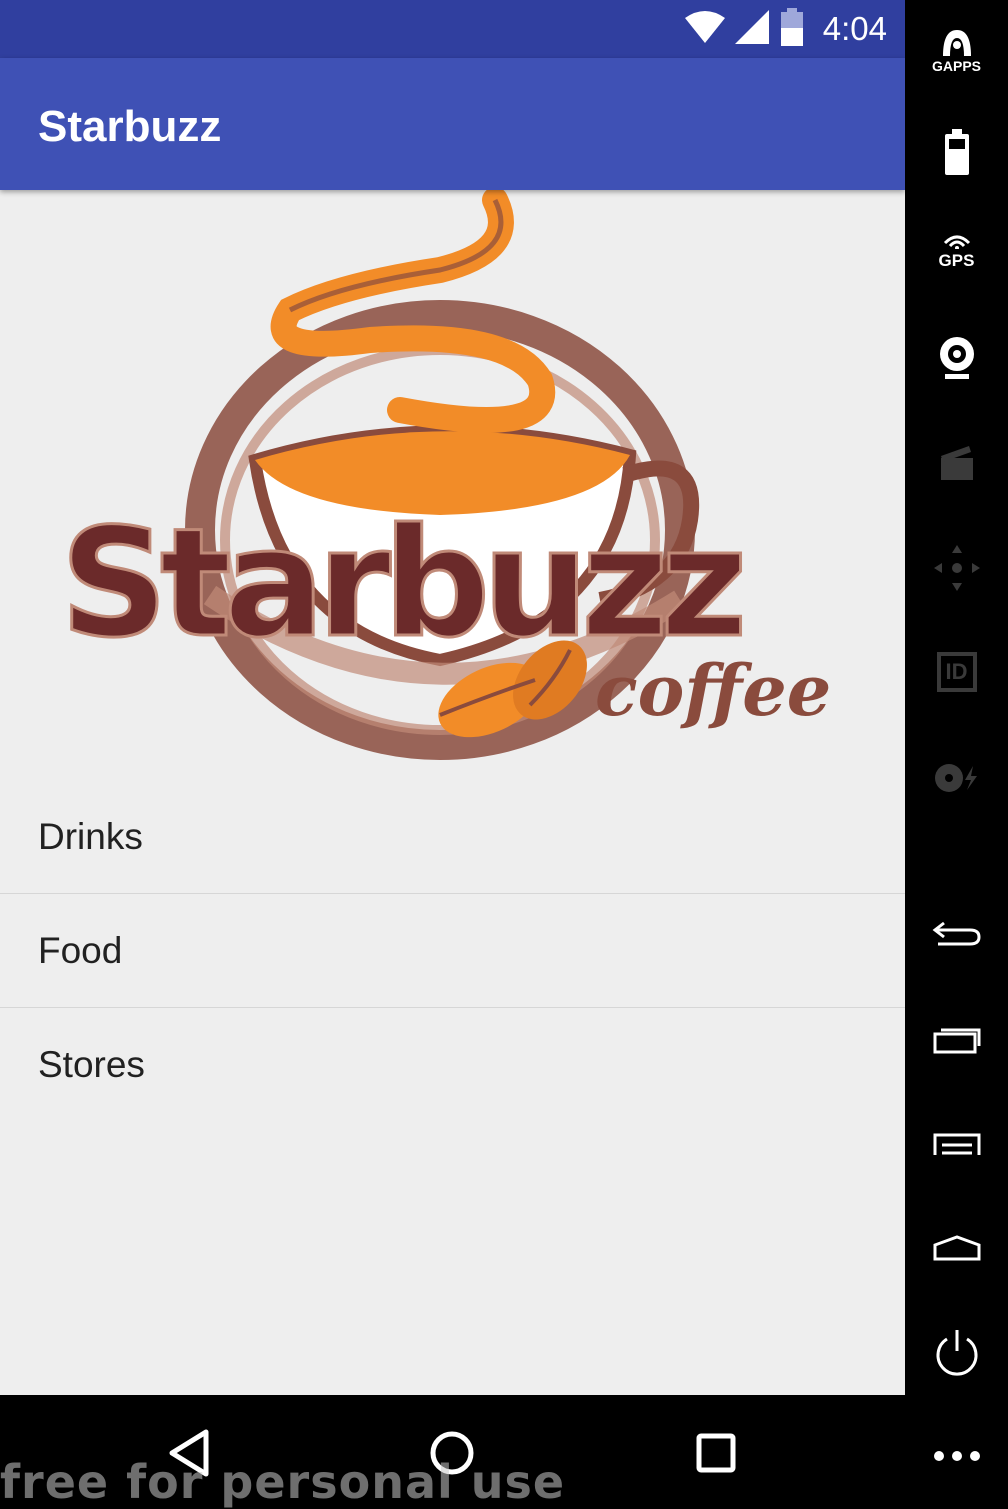 The width and height of the screenshot is (1008, 1509). I want to click on gps-button: GPS, so click(956, 252).